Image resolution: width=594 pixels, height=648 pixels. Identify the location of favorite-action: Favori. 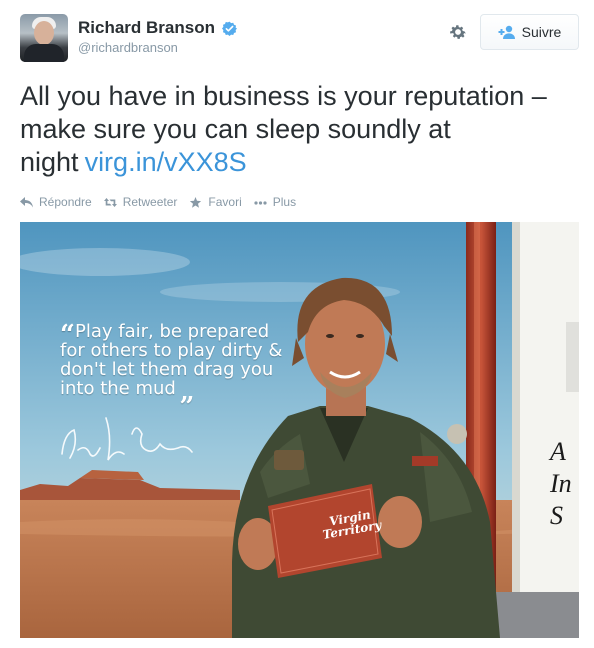
(215, 202).